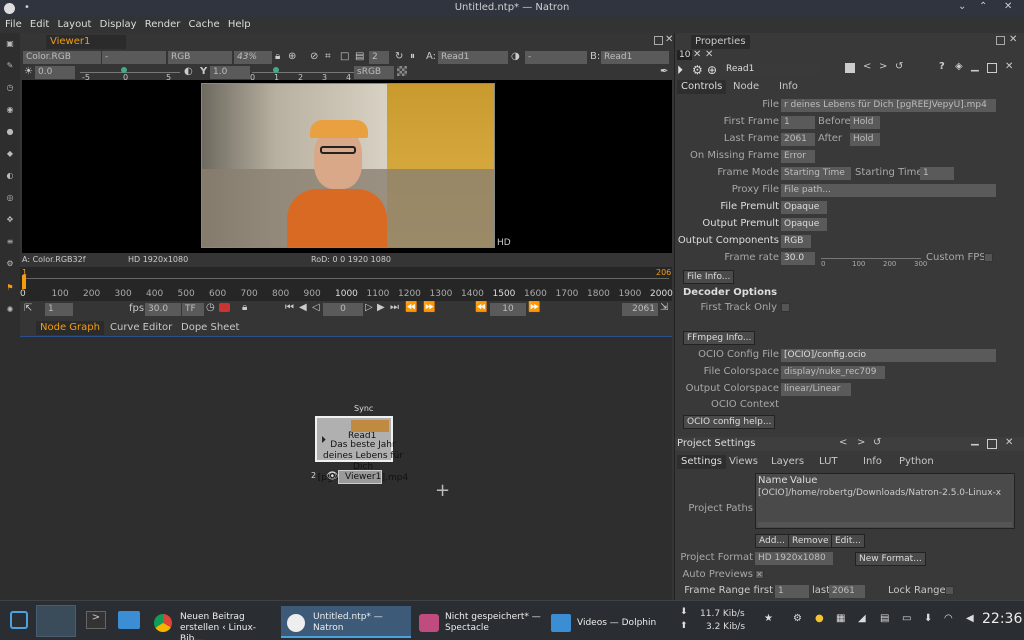 The height and width of the screenshot is (640, 1024). What do you see at coordinates (478, 622) in the screenshot?
I see `task-spectacle: Nicht gespeichert* — Spectacle` at bounding box center [478, 622].